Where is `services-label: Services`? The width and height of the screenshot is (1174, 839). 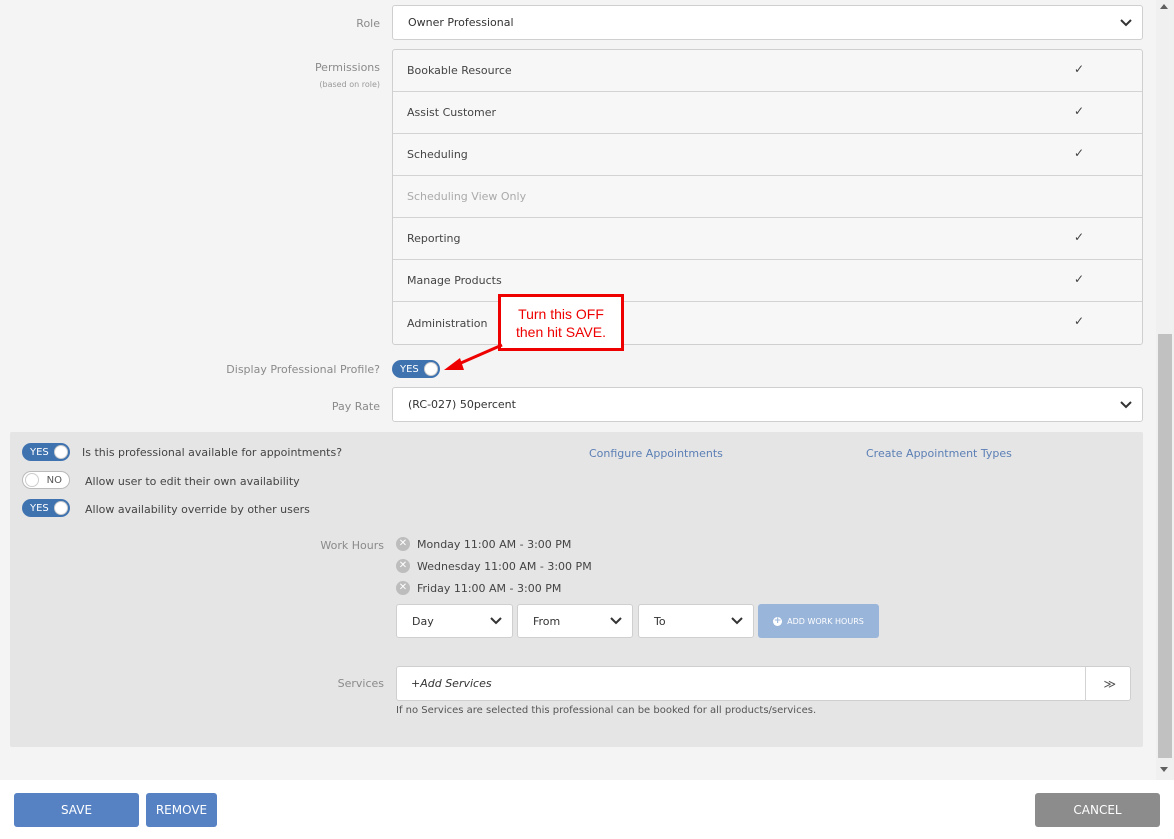 services-label: Services is located at coordinates (360, 683).